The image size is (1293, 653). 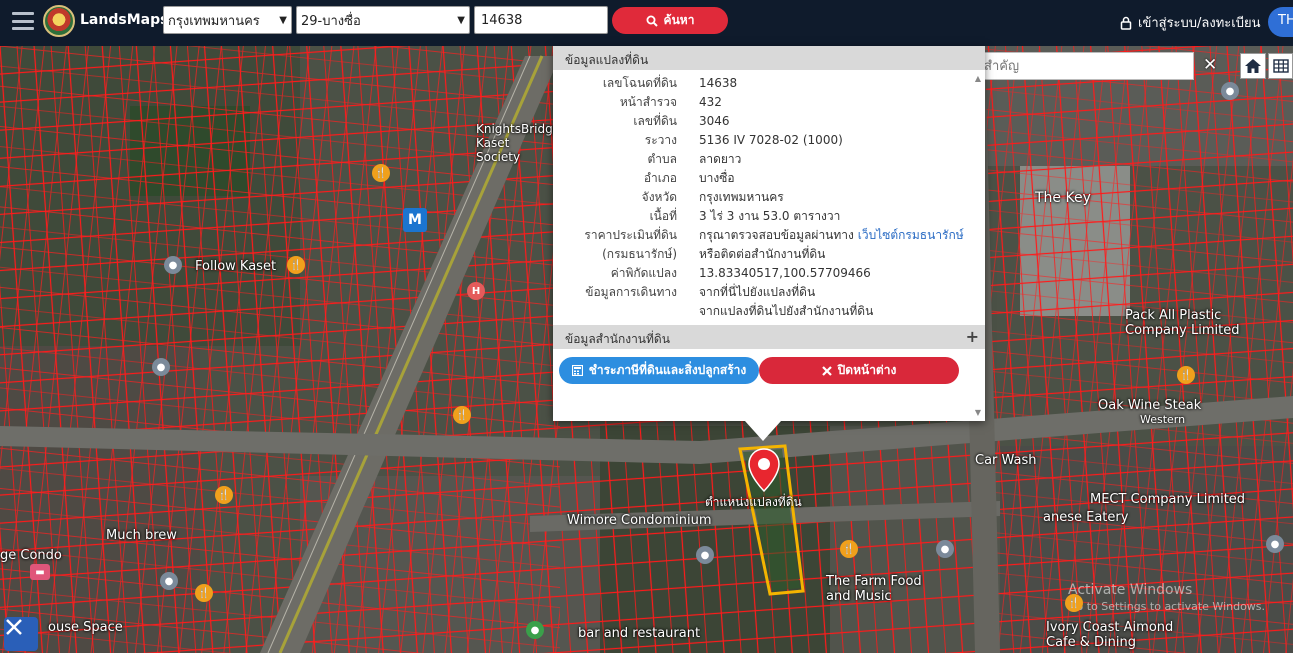 I want to click on office-info-header: ข้อมูลสำนักงานที่ดิน +, so click(x=769, y=337).